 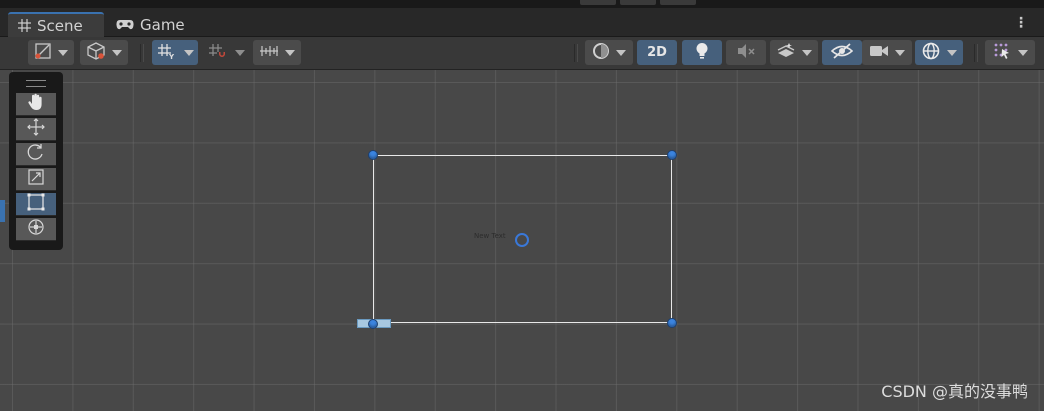 I want to click on snap-settings-dropdown, so click(x=240, y=52).